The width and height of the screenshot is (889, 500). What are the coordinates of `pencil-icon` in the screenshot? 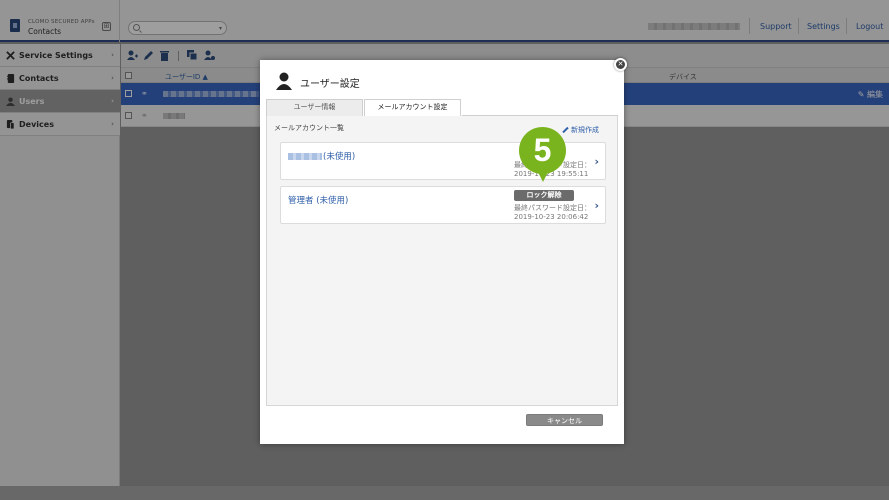 It's located at (565, 130).